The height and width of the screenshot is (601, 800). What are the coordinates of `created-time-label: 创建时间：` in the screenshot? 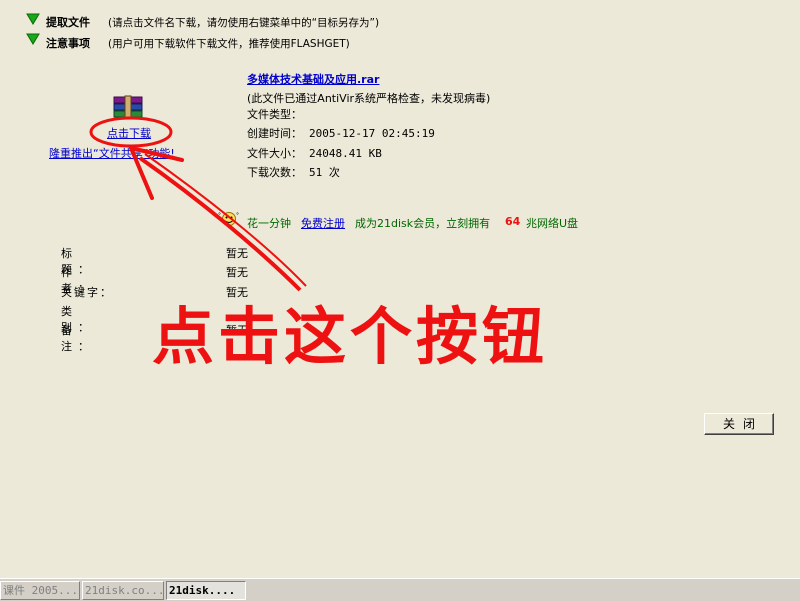 It's located at (274, 133).